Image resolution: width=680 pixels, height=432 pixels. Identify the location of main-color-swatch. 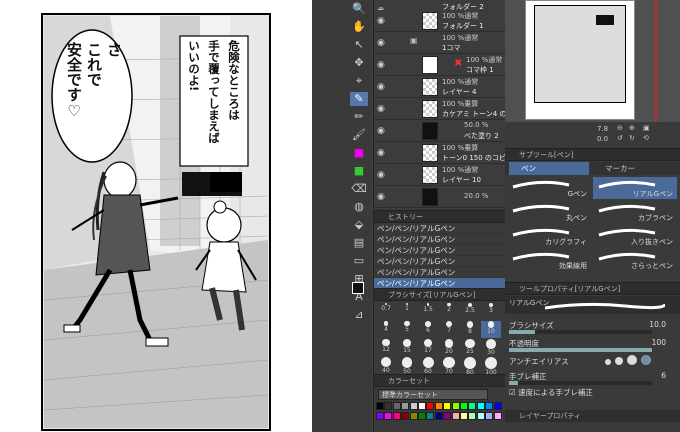
(358, 288).